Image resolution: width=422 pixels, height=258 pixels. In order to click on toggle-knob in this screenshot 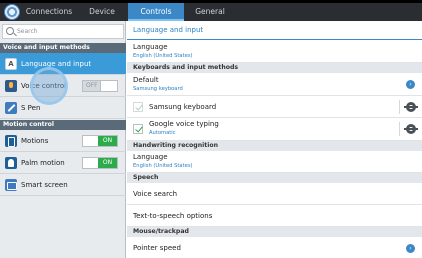, I will do `click(108, 86)`.